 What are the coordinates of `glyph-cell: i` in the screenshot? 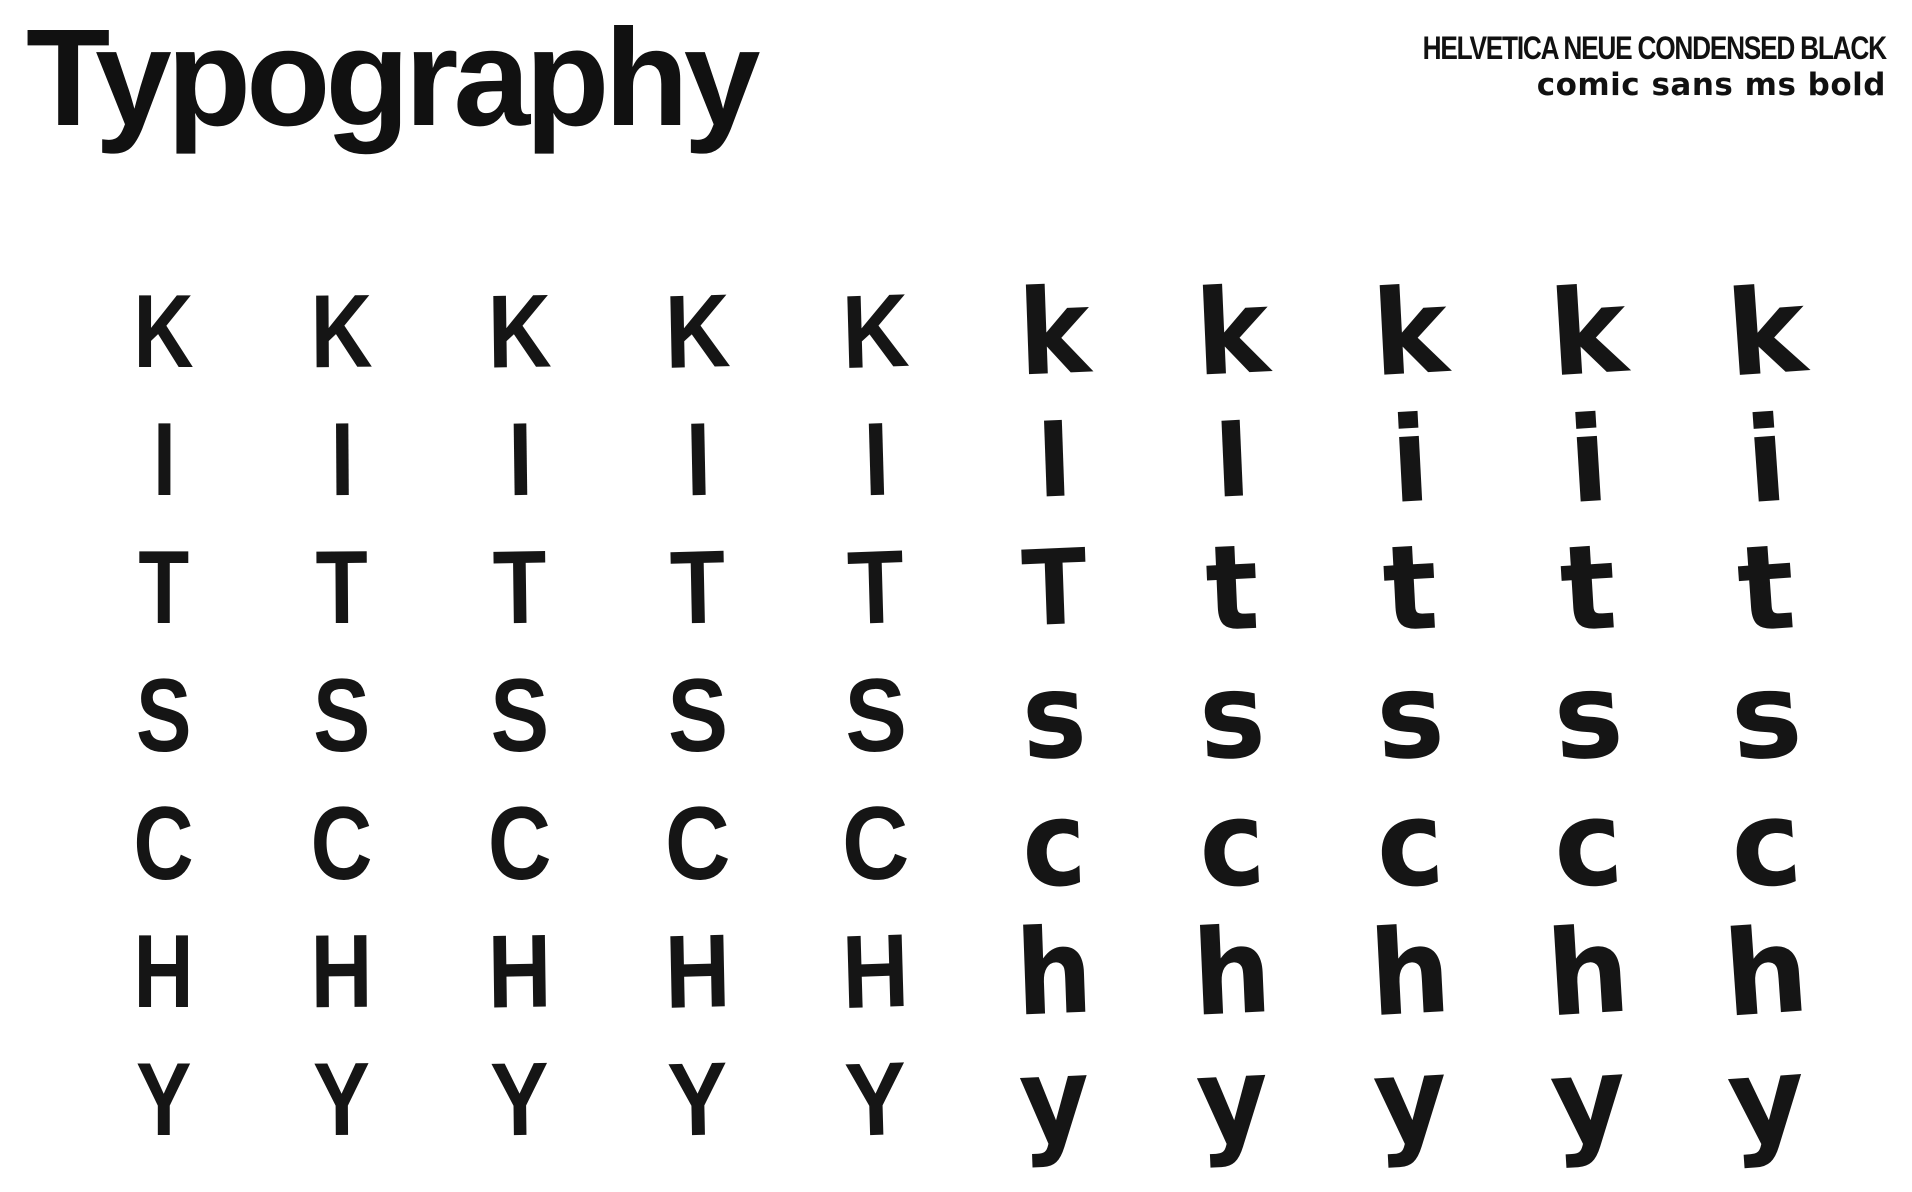 It's located at (1410, 460).